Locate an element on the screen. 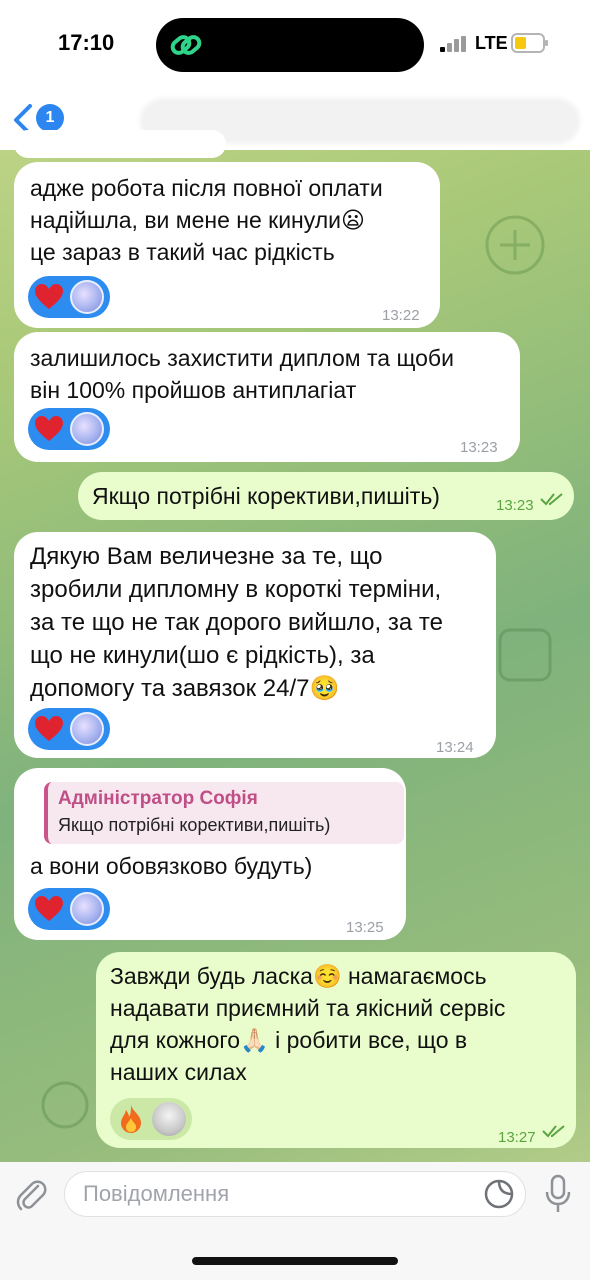  network-type: LTE is located at coordinates (491, 43).